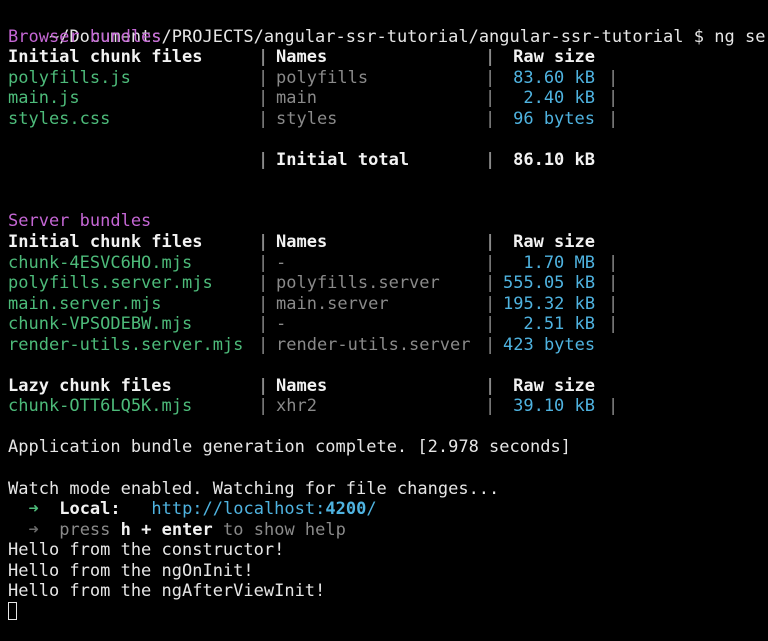  Describe the element at coordinates (100, 324) in the screenshot. I see `chunk-file: chunk-VPSODEBW.mjs` at that location.